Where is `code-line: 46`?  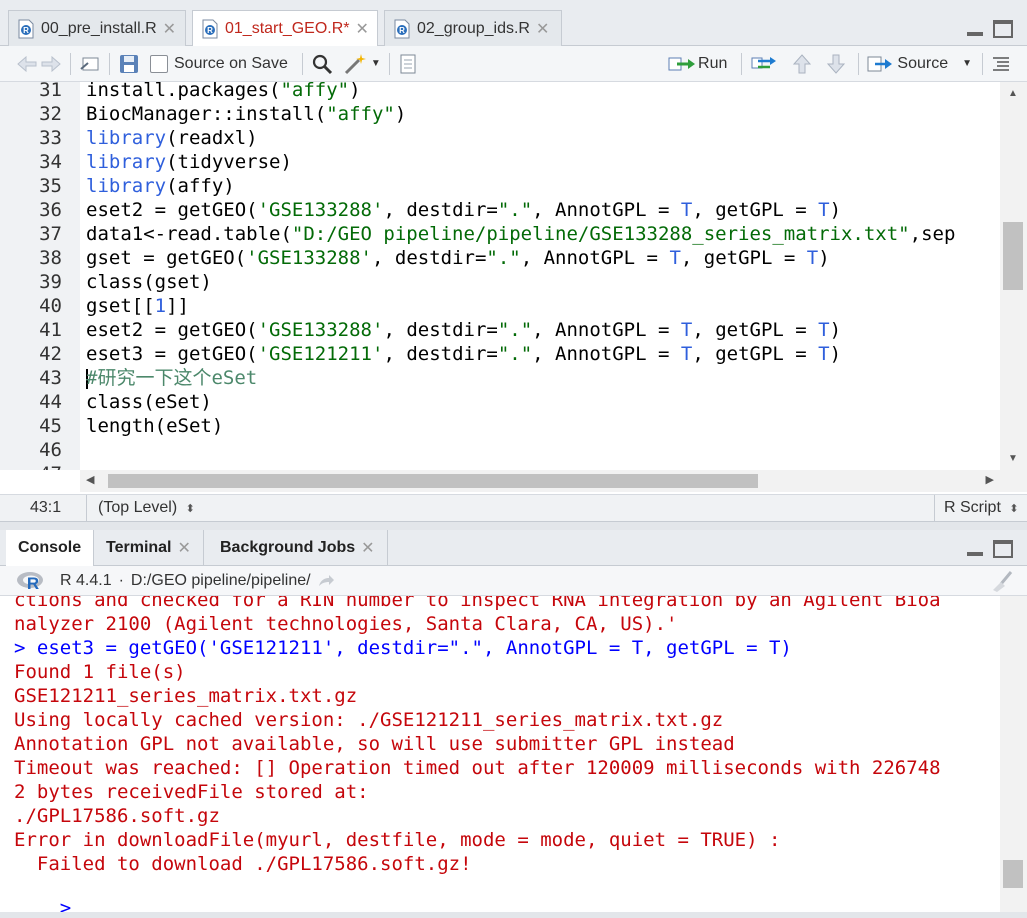 code-line: 46 is located at coordinates (500, 450).